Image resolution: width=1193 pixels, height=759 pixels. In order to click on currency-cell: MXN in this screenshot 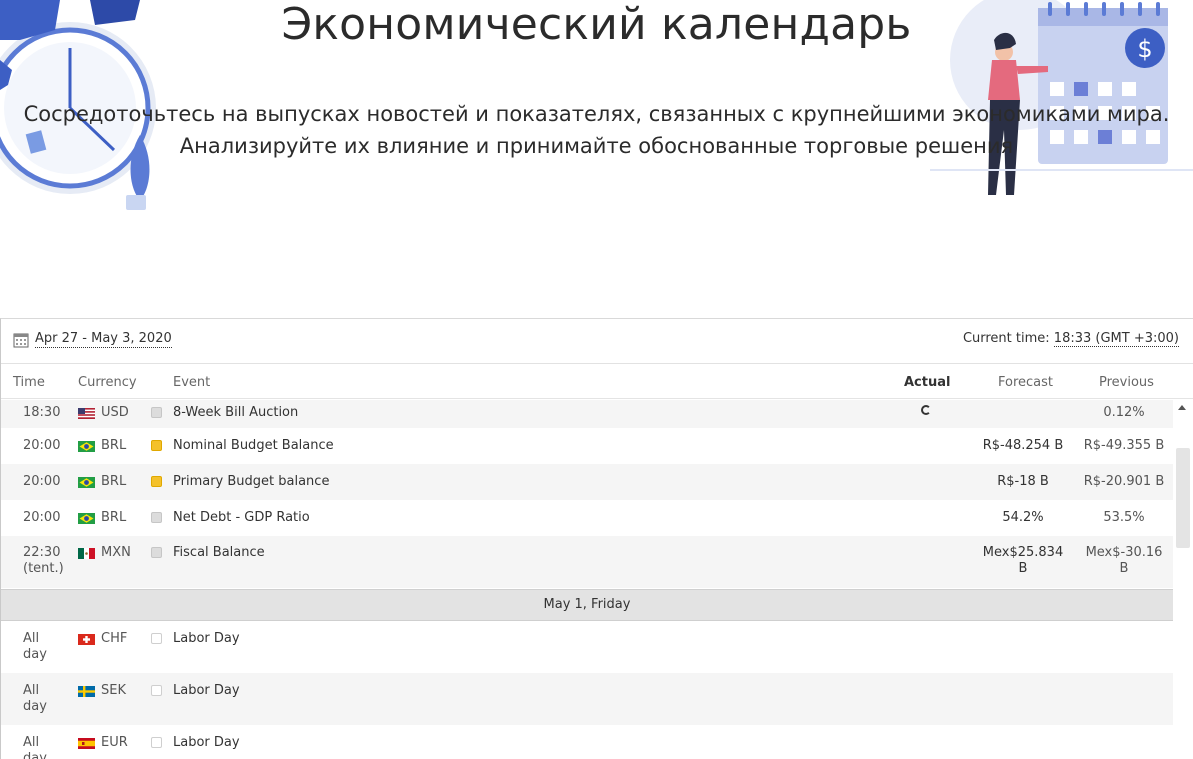, I will do `click(104, 553)`.